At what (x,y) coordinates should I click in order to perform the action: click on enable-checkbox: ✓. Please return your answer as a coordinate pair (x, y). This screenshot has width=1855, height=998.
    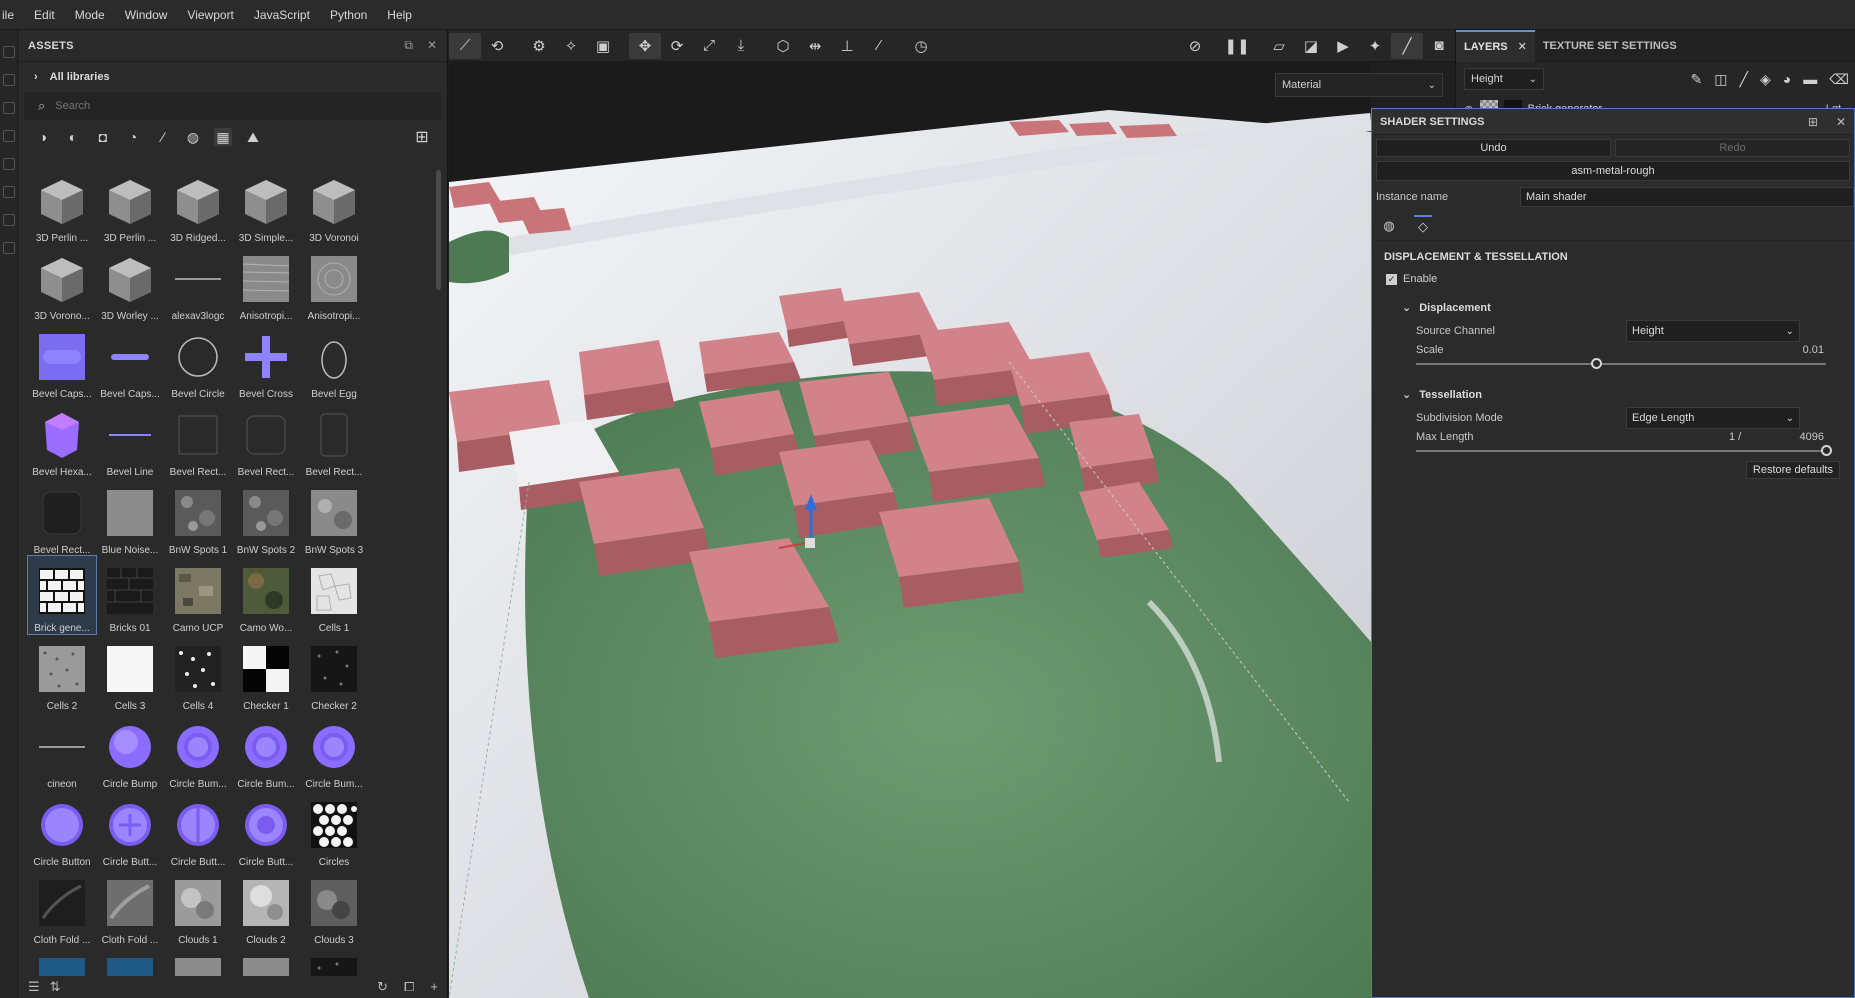
    Looking at the image, I should click on (1391, 279).